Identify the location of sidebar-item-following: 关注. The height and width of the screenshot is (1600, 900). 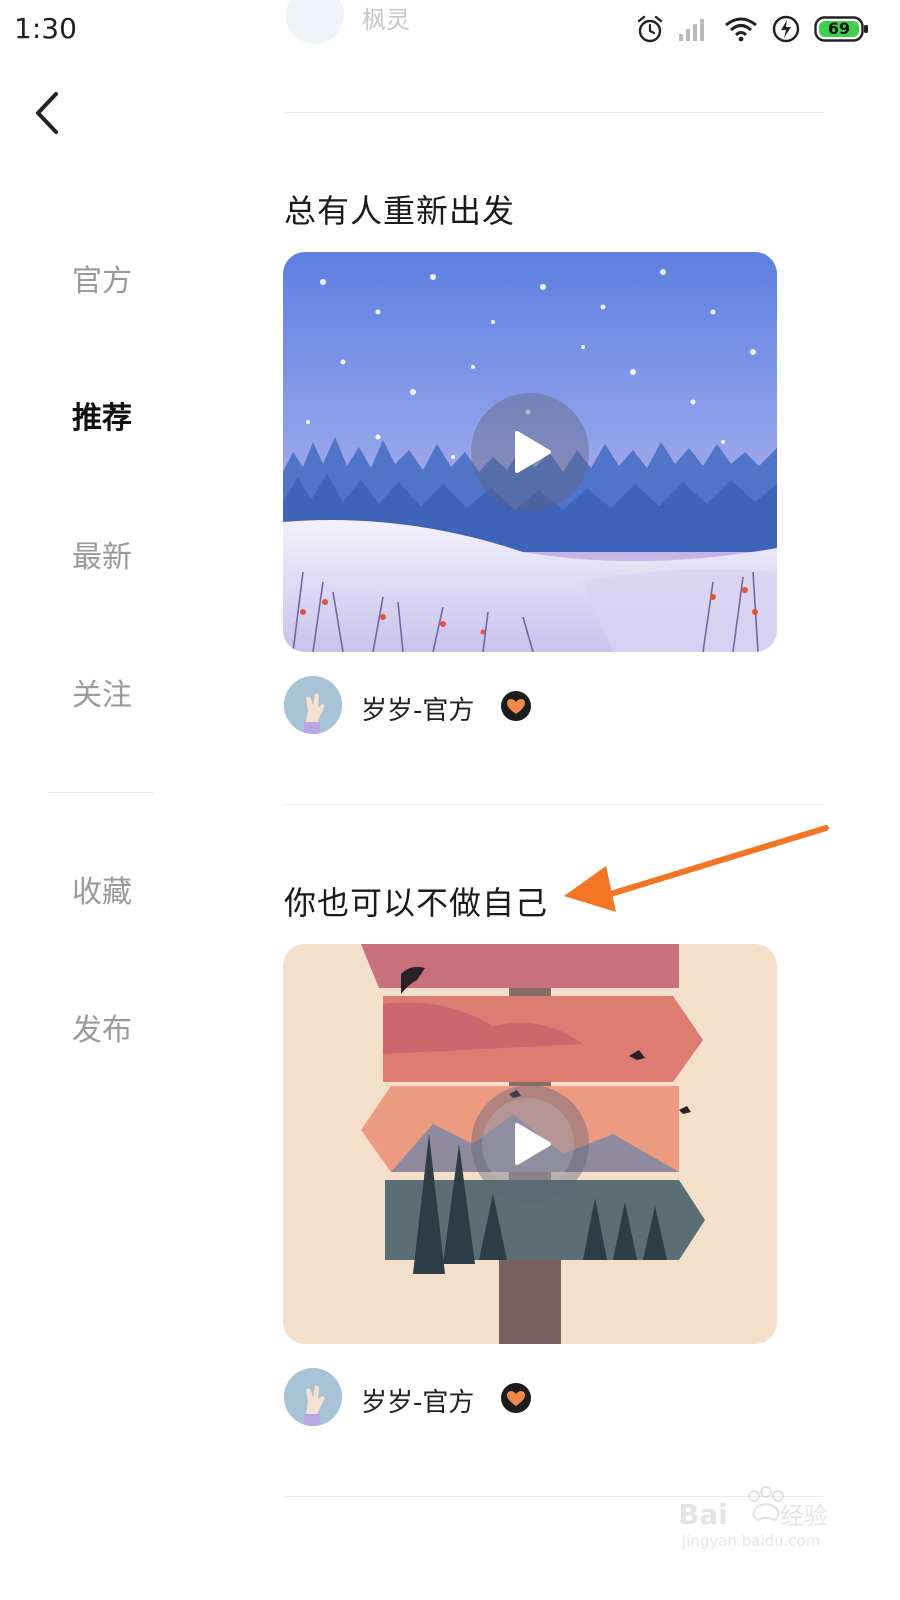
(102, 692).